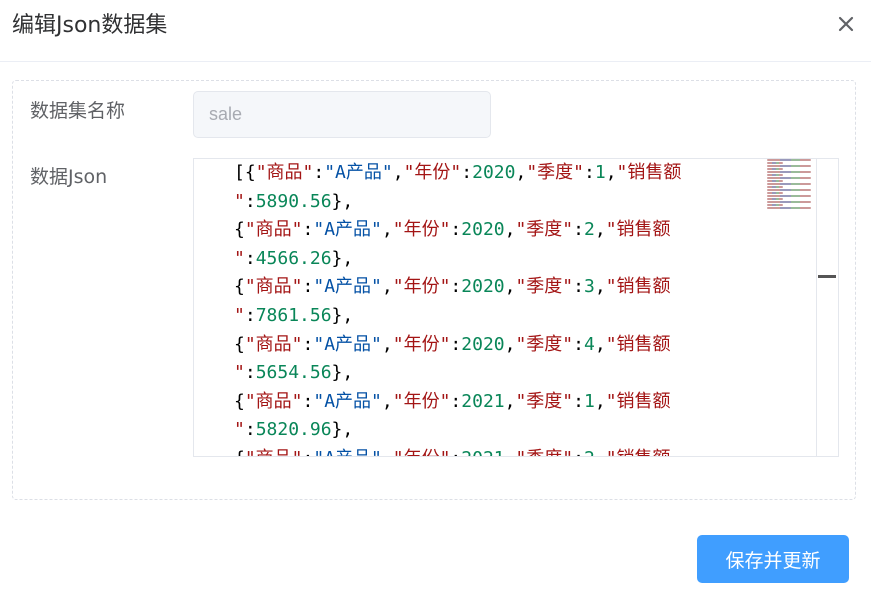 Image resolution: width=871 pixels, height=597 pixels. Describe the element at coordinates (589, 287) in the screenshot. I see `code-token: 3` at that location.